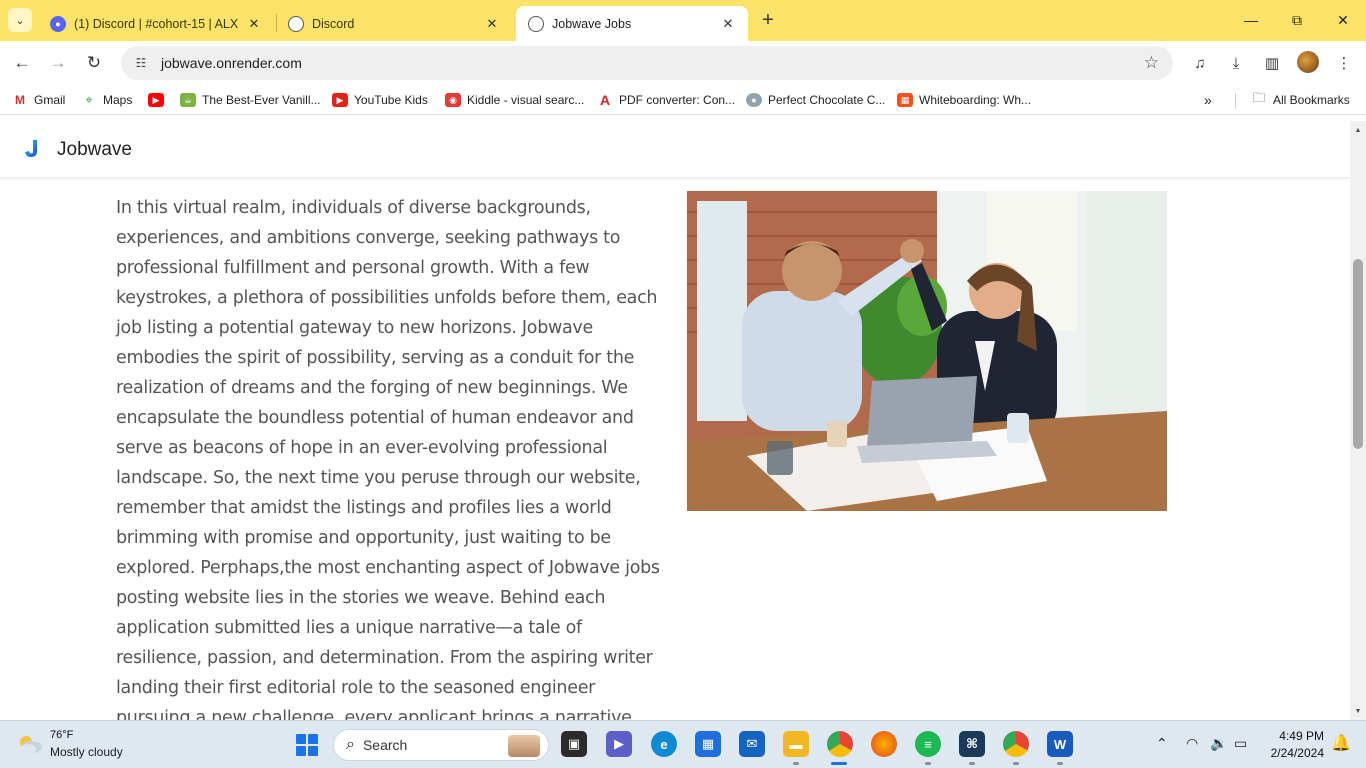  I want to click on tab-discord: Discord ✕, so click(394, 23).